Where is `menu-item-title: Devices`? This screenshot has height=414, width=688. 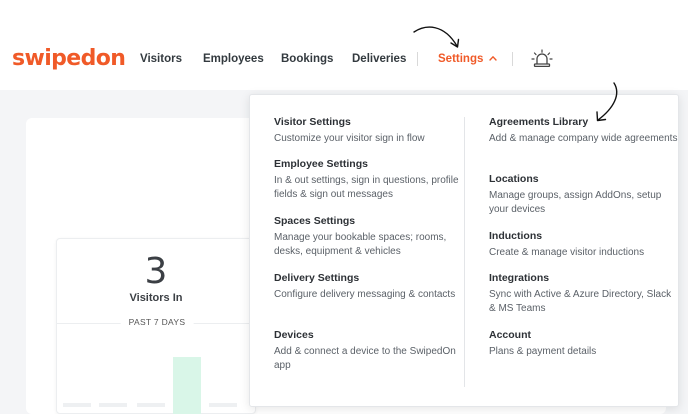 menu-item-title: Devices is located at coordinates (294, 335).